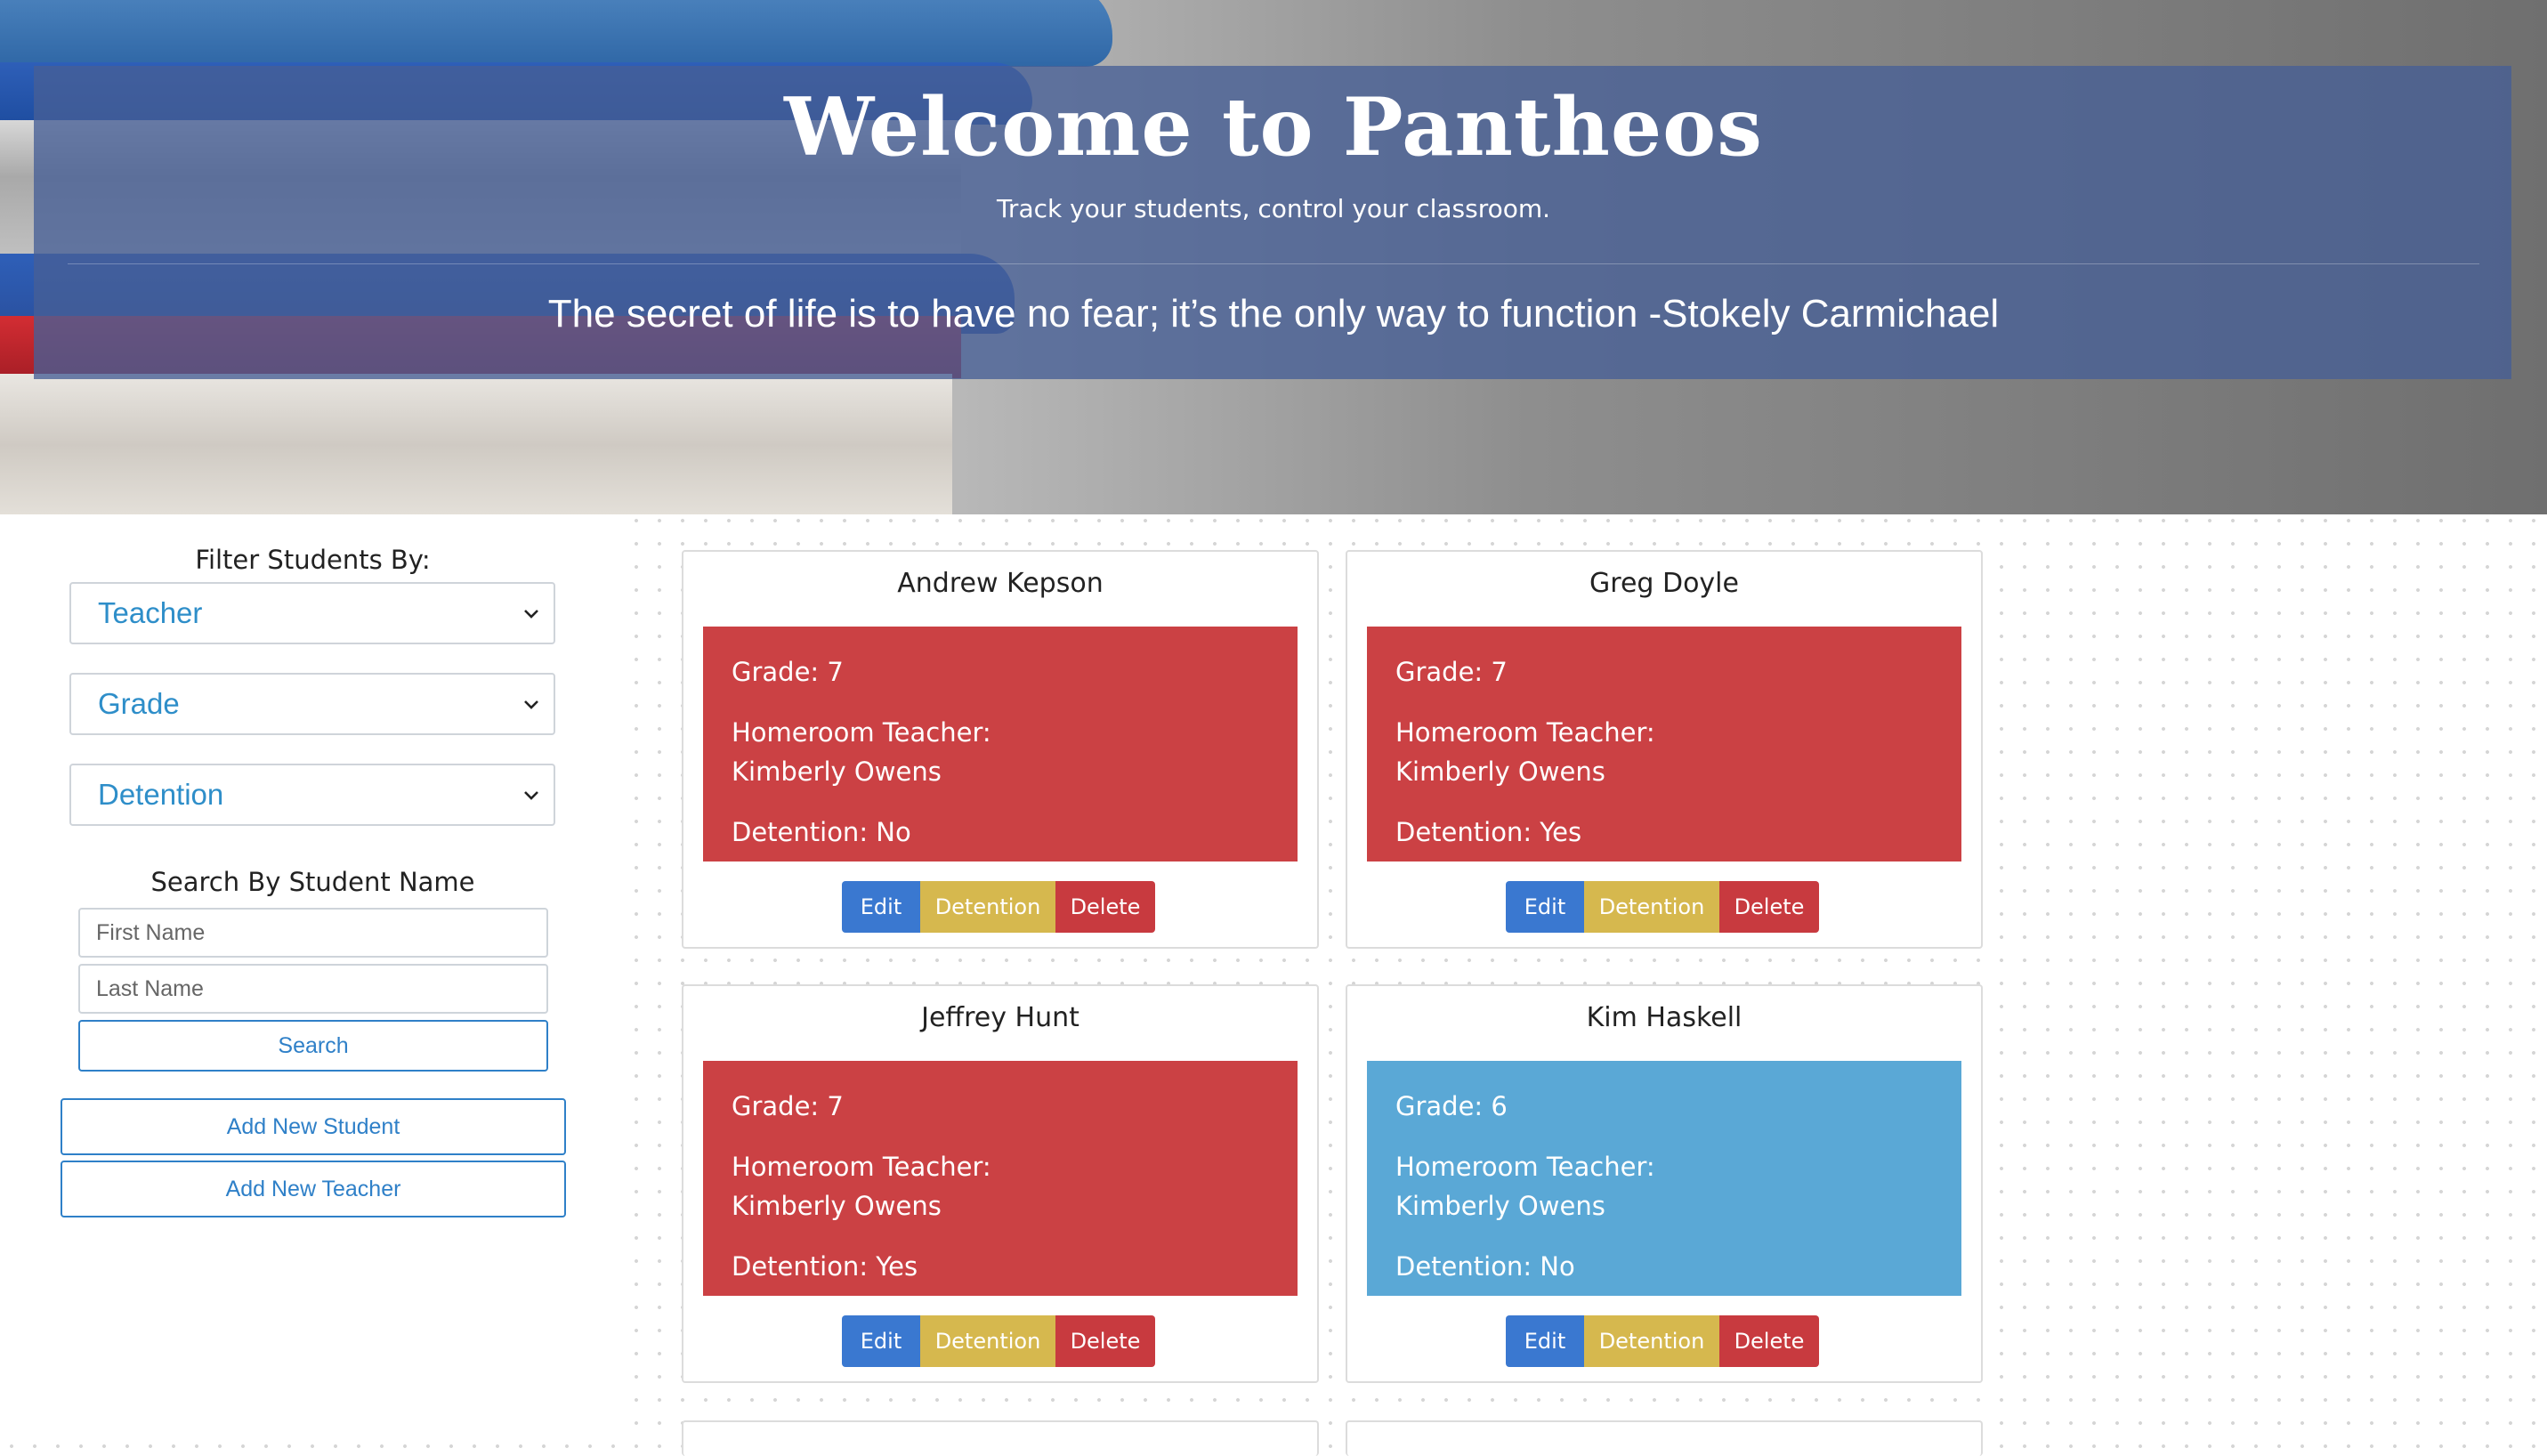  I want to click on teacher-filter-select: Teacher, so click(312, 613).